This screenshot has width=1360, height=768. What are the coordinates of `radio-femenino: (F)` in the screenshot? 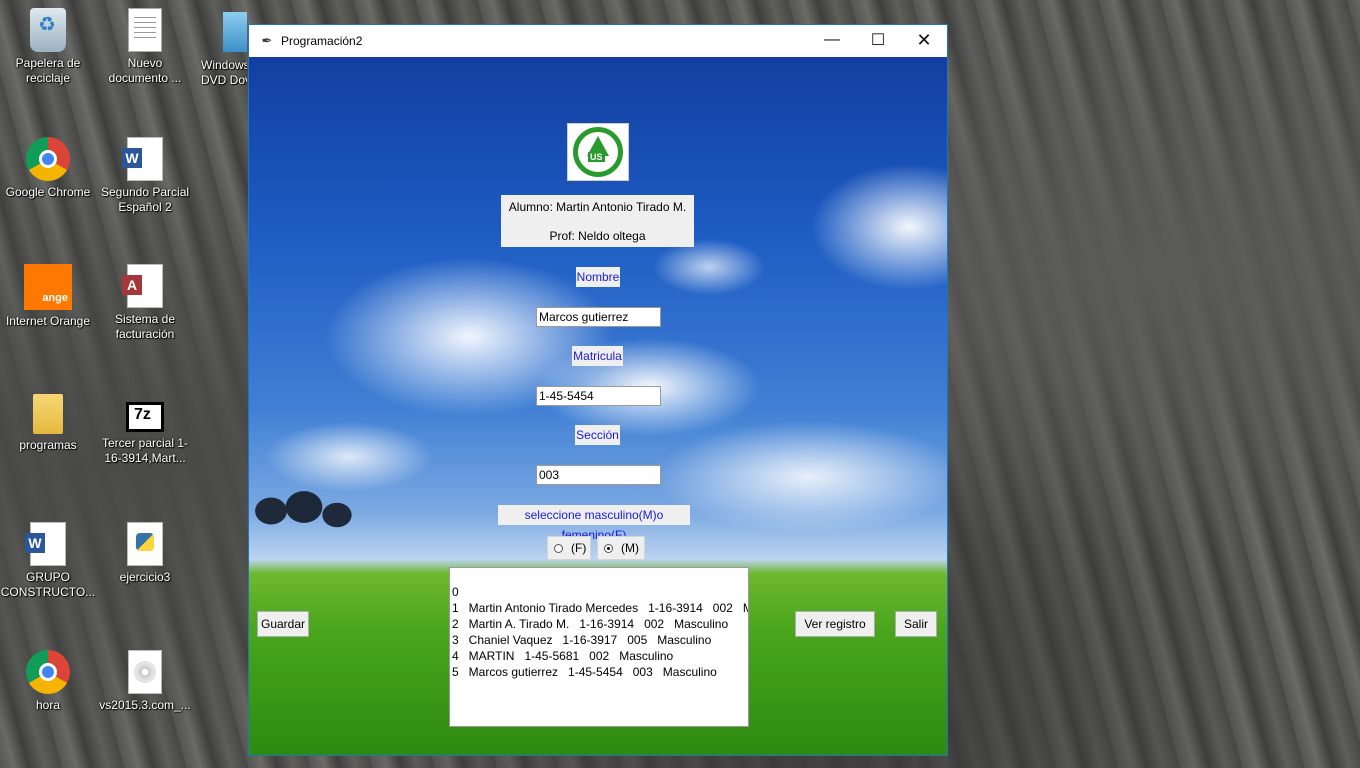 It's located at (569, 548).